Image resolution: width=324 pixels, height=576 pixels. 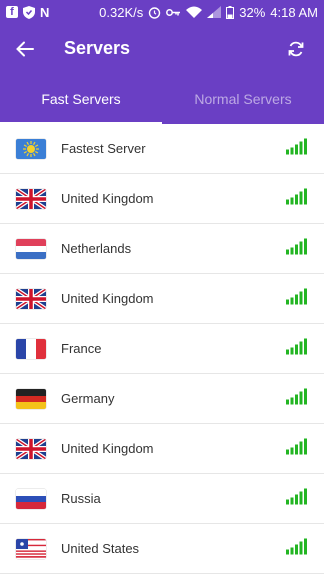 I want to click on server-tabs: Fast Servers Normal Servers, so click(x=162, y=98).